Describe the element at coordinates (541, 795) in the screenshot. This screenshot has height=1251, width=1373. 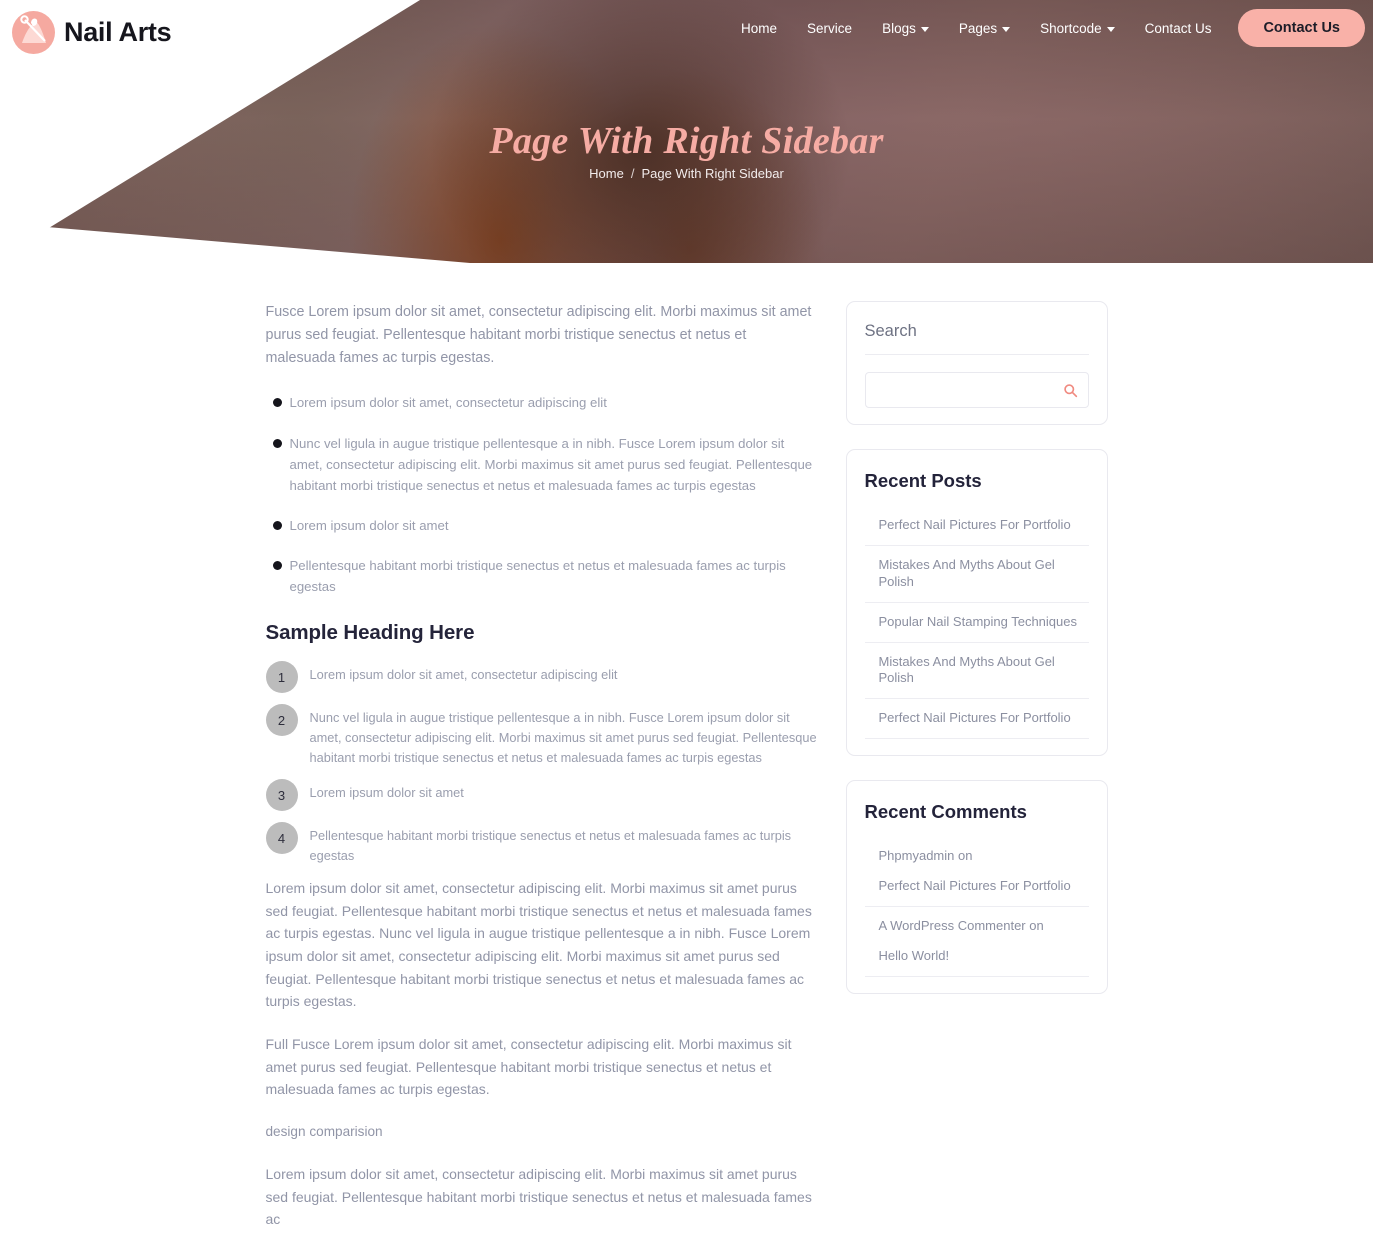
I see `list-item: 3 Lorem ipsum dolor sit amet` at that location.